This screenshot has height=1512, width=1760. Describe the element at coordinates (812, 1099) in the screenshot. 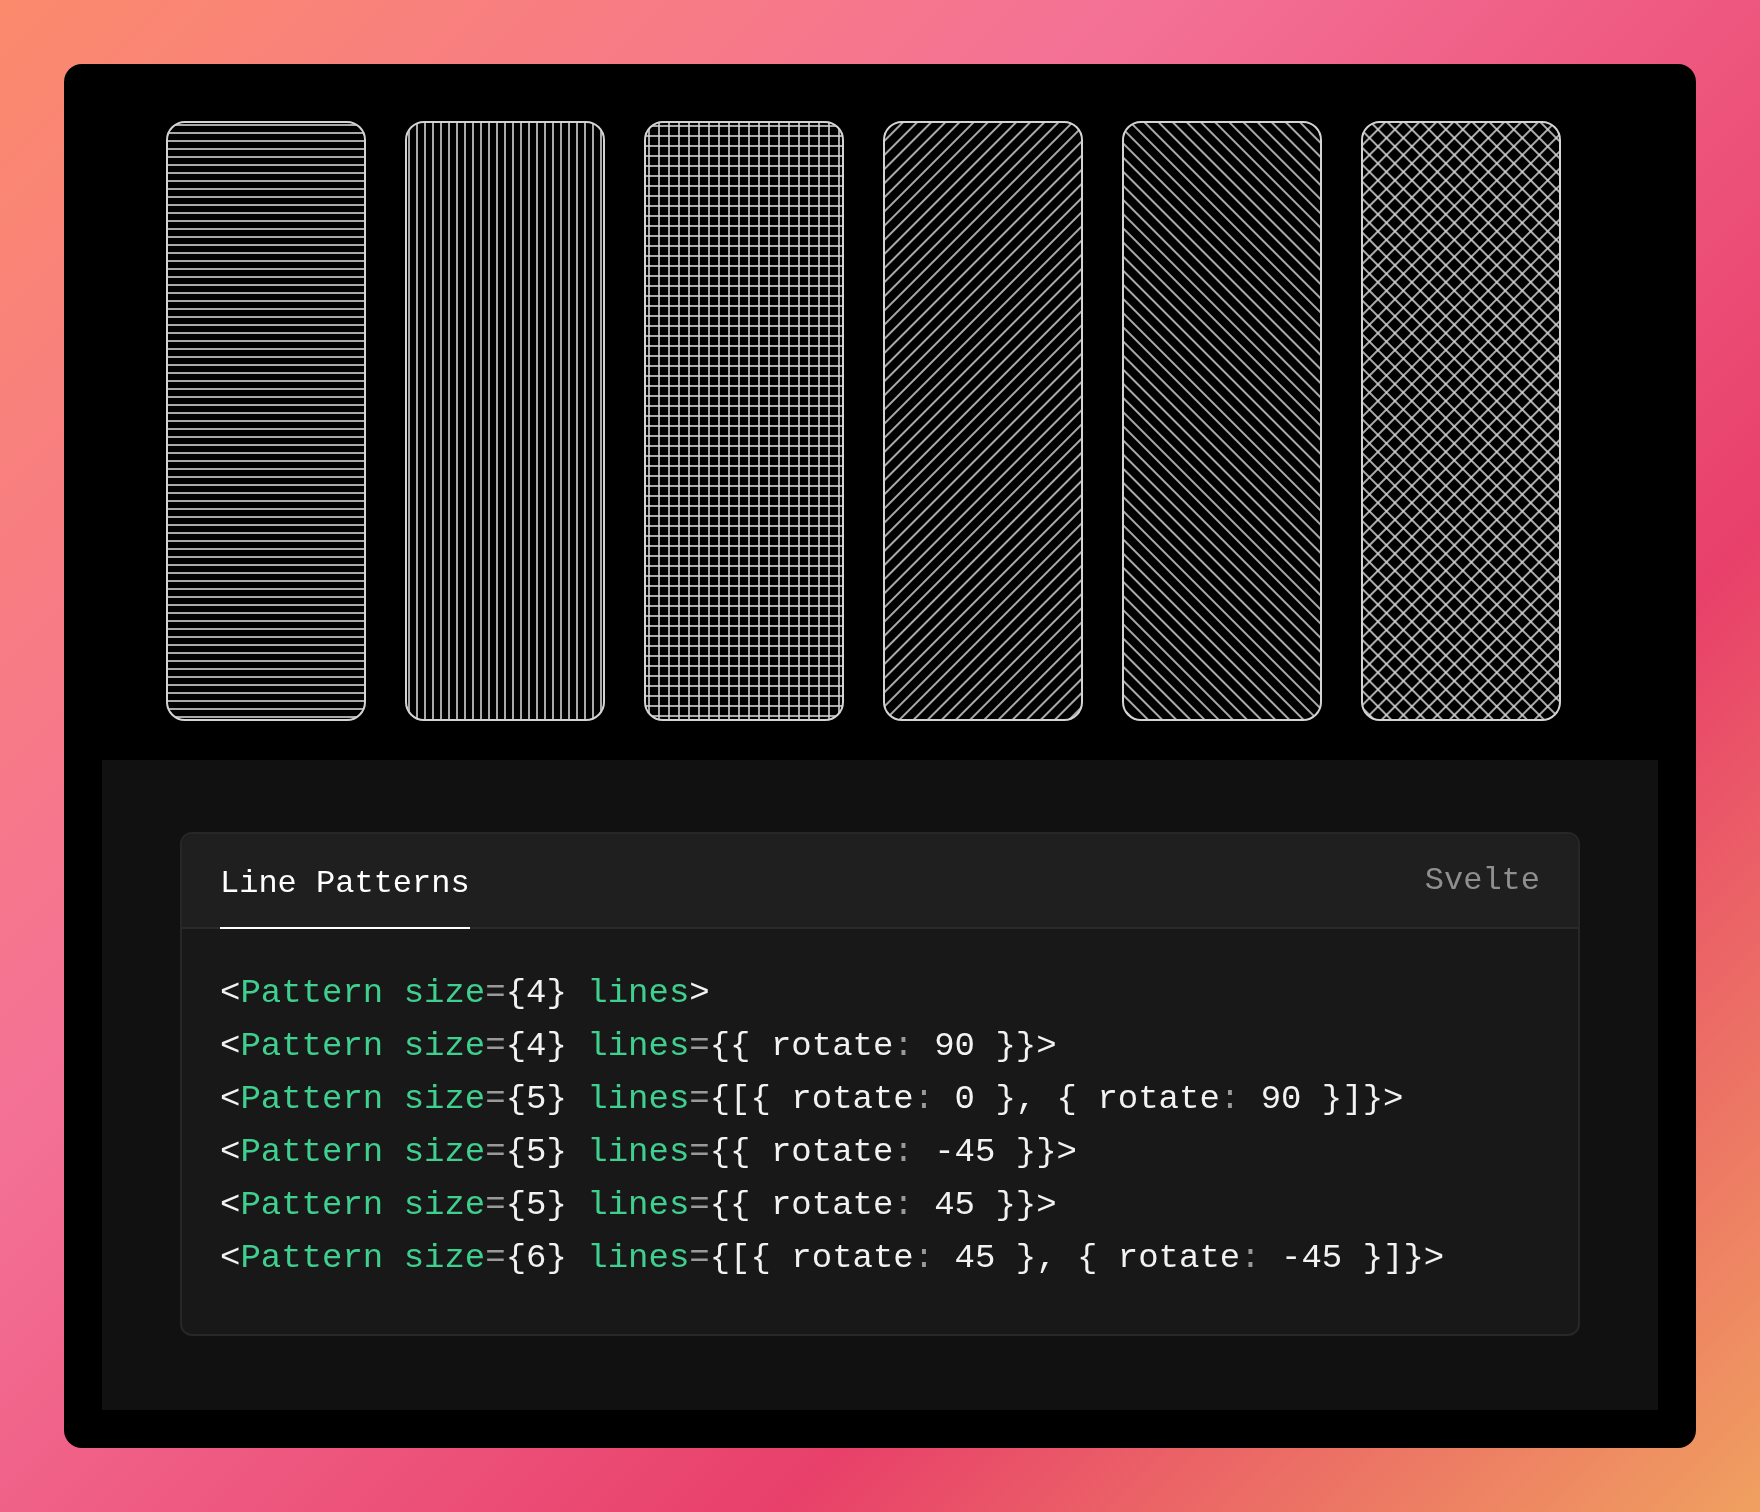

I see `code-line: <Pattern size={5} lines={[{ rotate: 0 }, { rotate: 90 }]}>` at that location.